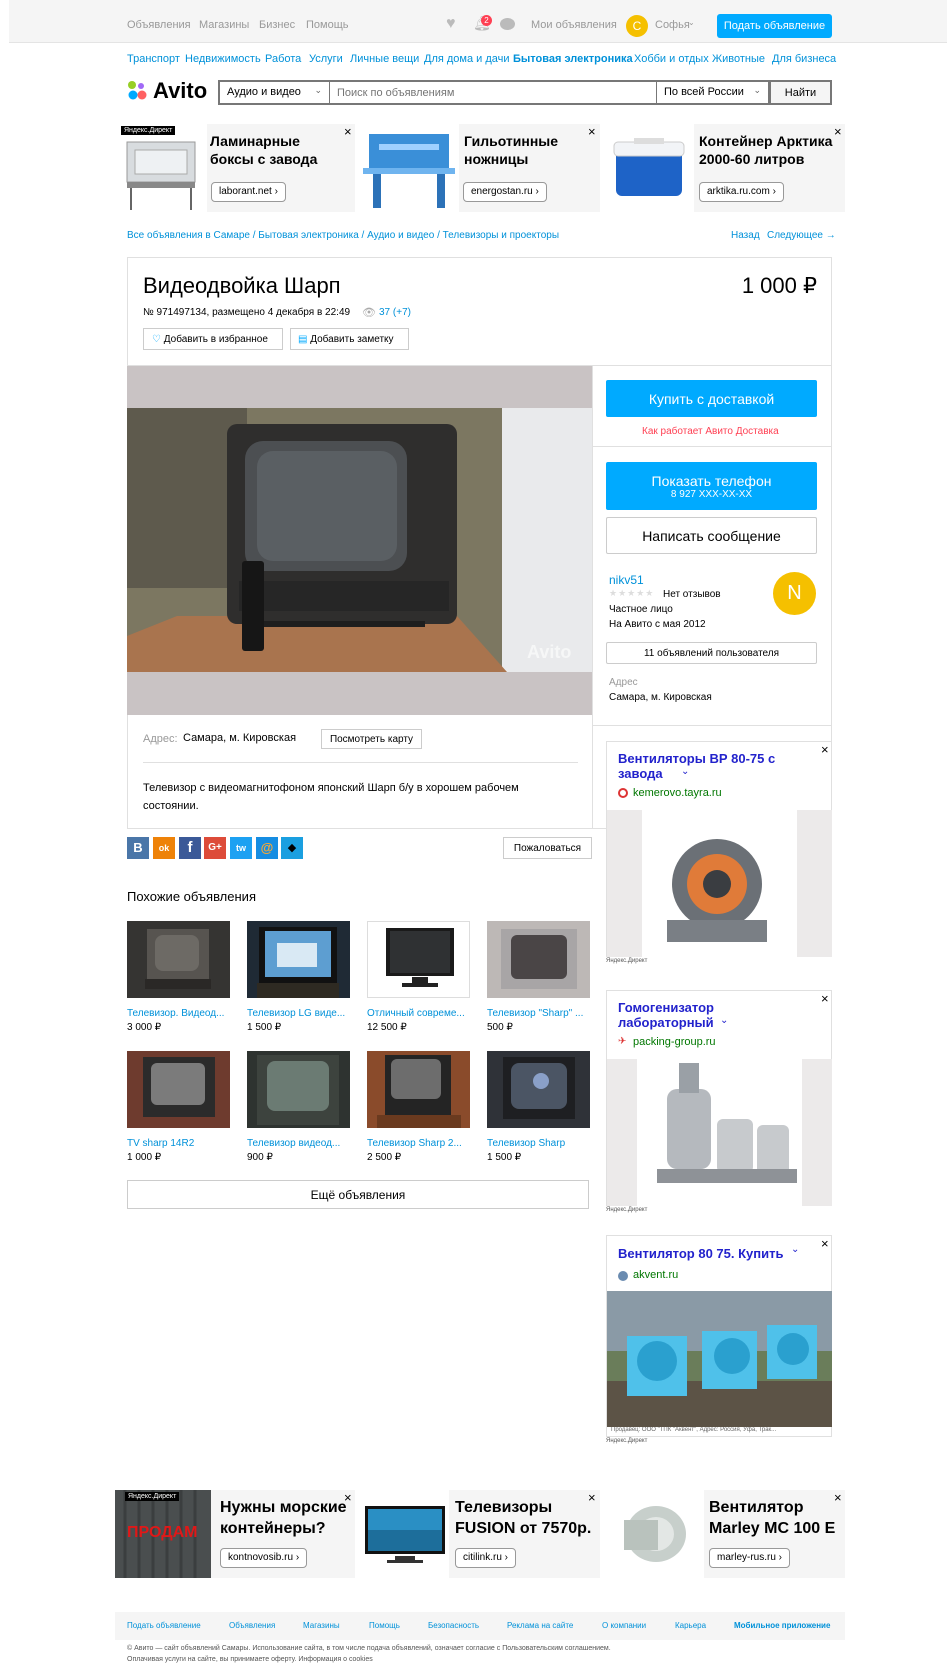 The height and width of the screenshot is (1664, 947). I want to click on ad-domain-button: marley-rus.ru ›, so click(750, 1558).